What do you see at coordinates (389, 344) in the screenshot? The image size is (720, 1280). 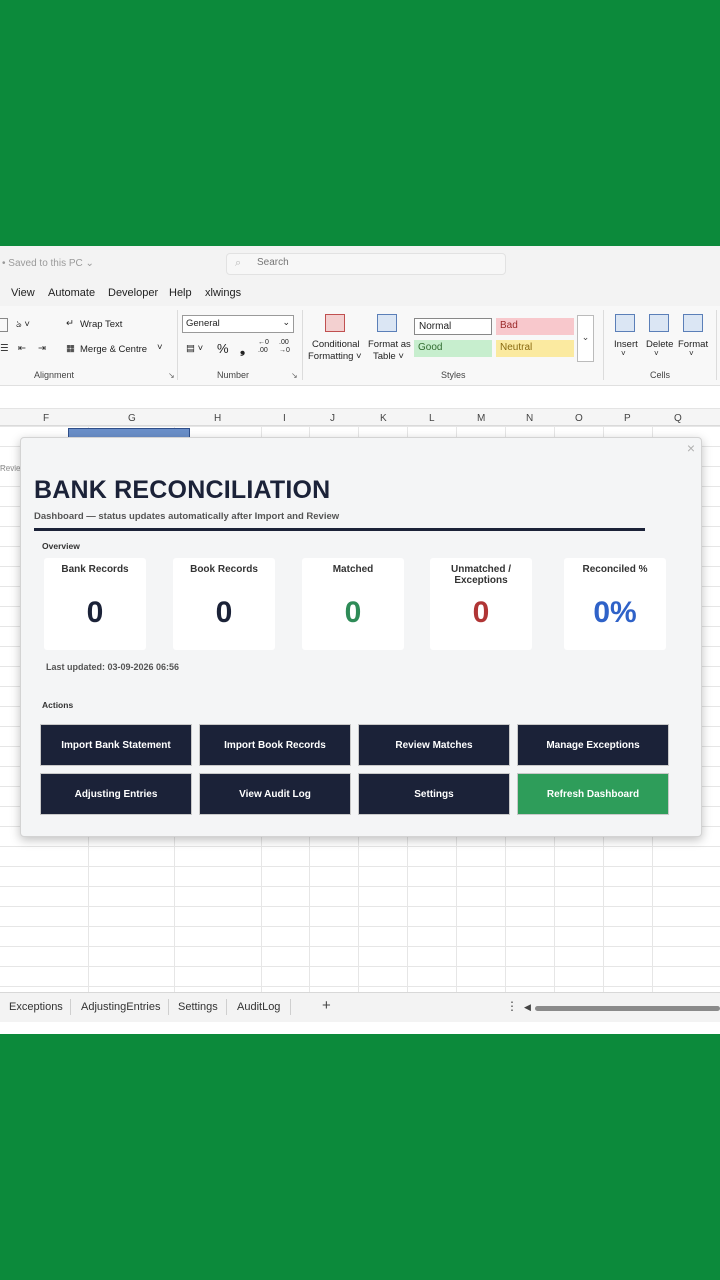 I see `format-as-table-label-1: Format as` at bounding box center [389, 344].